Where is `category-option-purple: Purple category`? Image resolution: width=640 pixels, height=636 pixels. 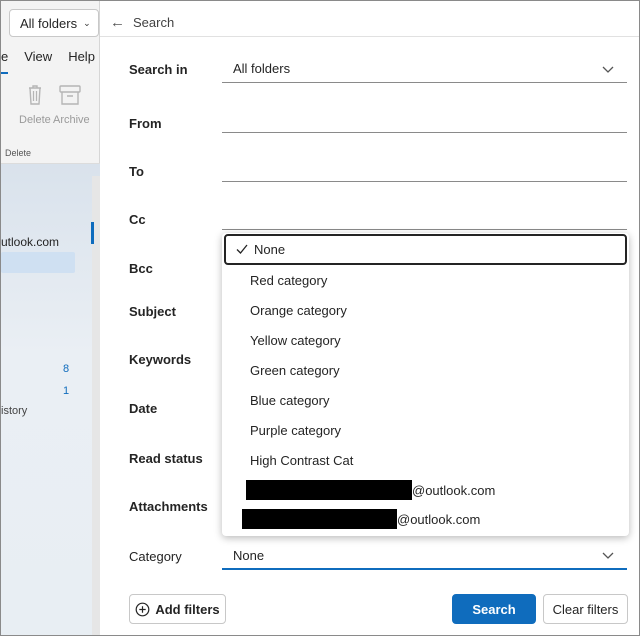 category-option-purple: Purple category is located at coordinates (425, 430).